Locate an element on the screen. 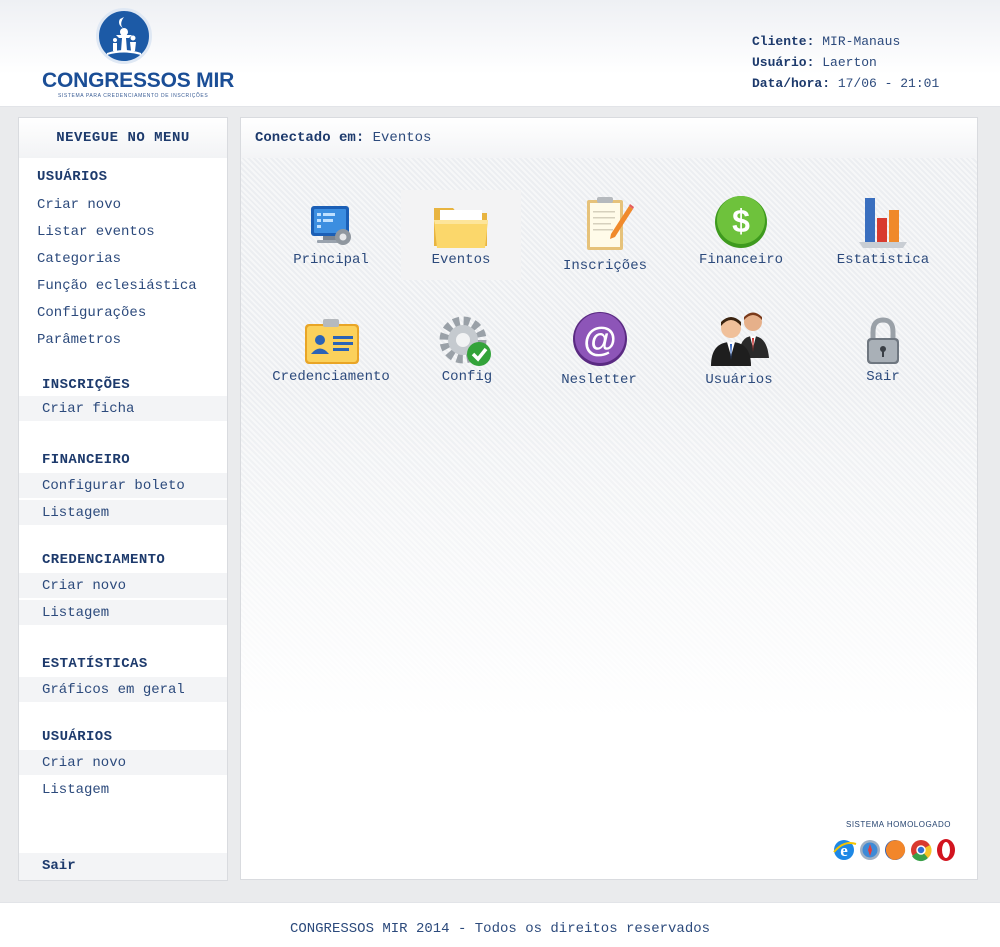 This screenshot has width=1000, height=947. id-card-icon is located at coordinates (331, 344).